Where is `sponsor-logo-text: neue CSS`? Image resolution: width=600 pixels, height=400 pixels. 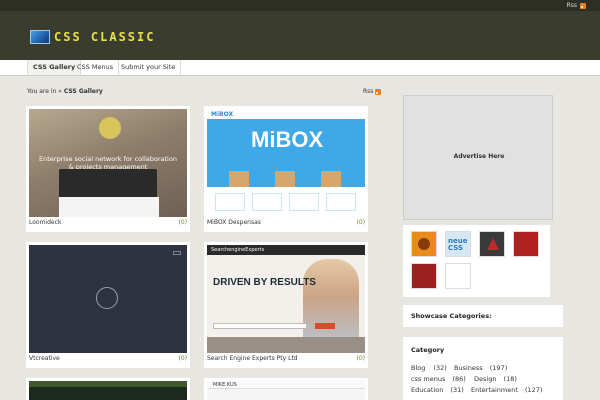
sponsor-logo-text: neue CSS is located at coordinates (458, 244).